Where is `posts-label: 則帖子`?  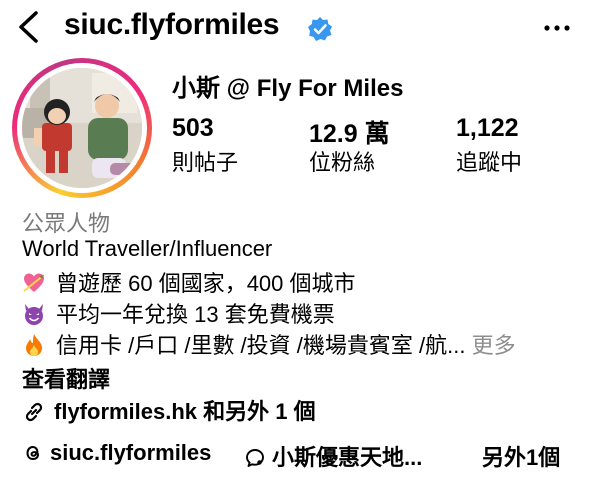
posts-label: 則帖子 is located at coordinates (205, 161).